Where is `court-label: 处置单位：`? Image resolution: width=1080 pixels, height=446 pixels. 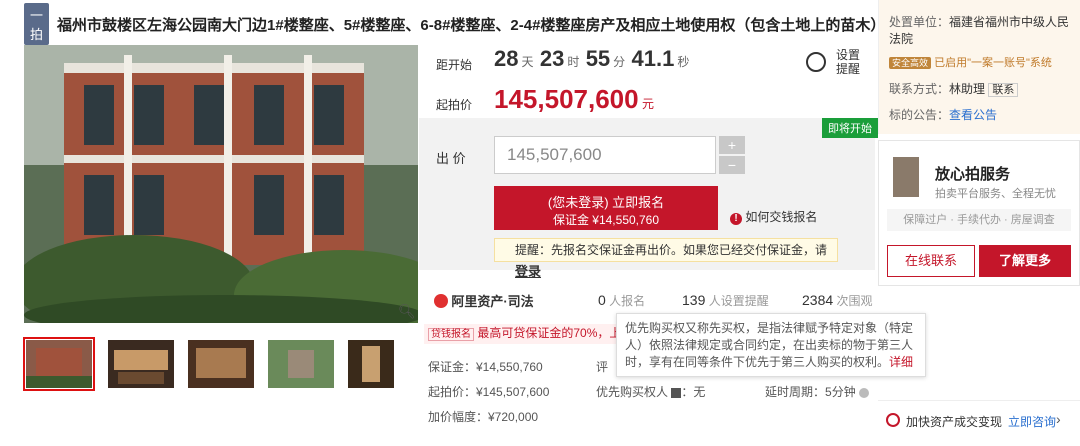
court-label: 处置单位： is located at coordinates (919, 22).